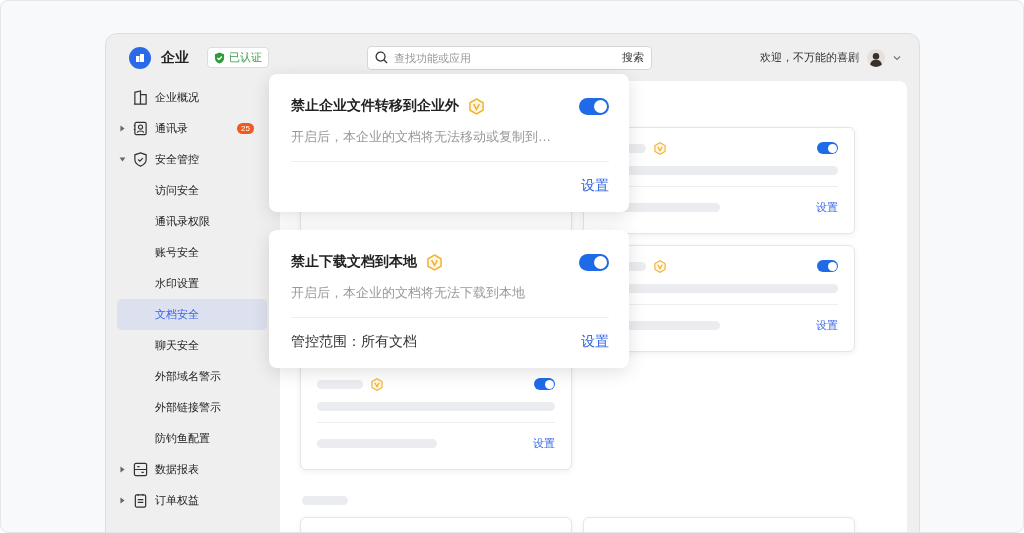  I want to click on scope-text: 管控范围：所有文档, so click(354, 342).